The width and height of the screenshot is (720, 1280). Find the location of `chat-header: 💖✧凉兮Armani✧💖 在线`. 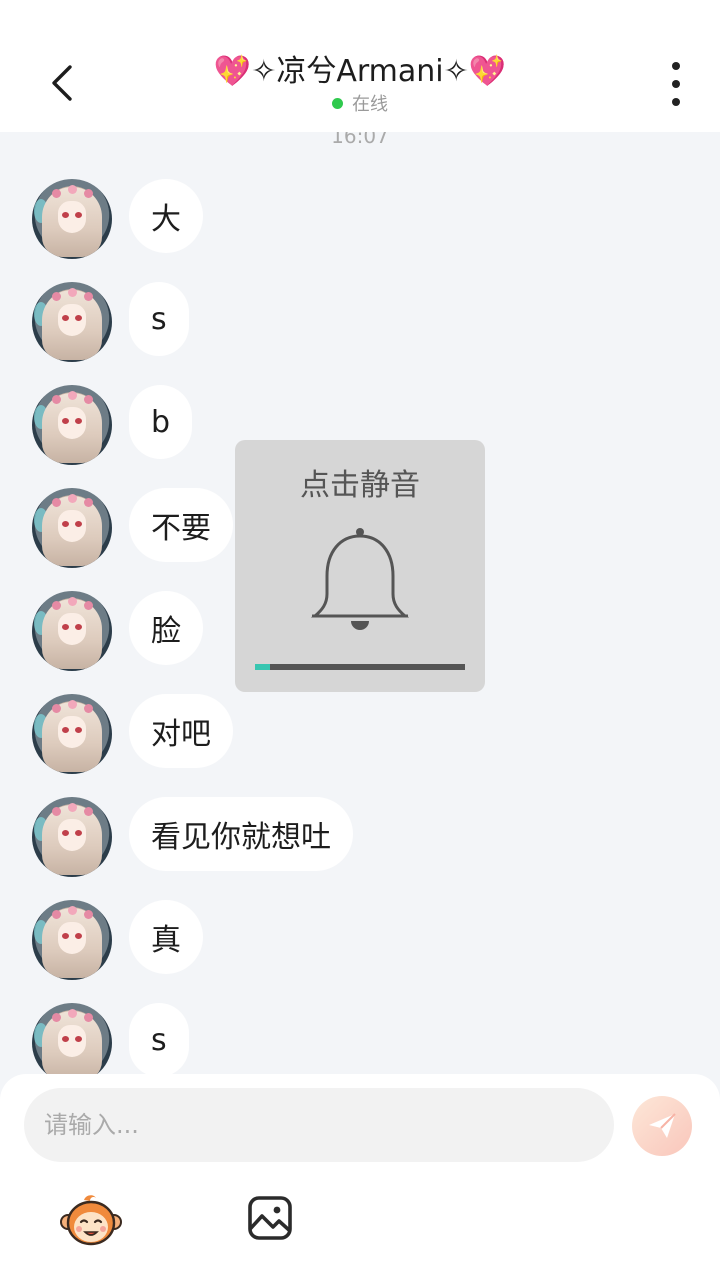

chat-header: 💖✧凉兮Armani✧💖 在线 is located at coordinates (360, 66).